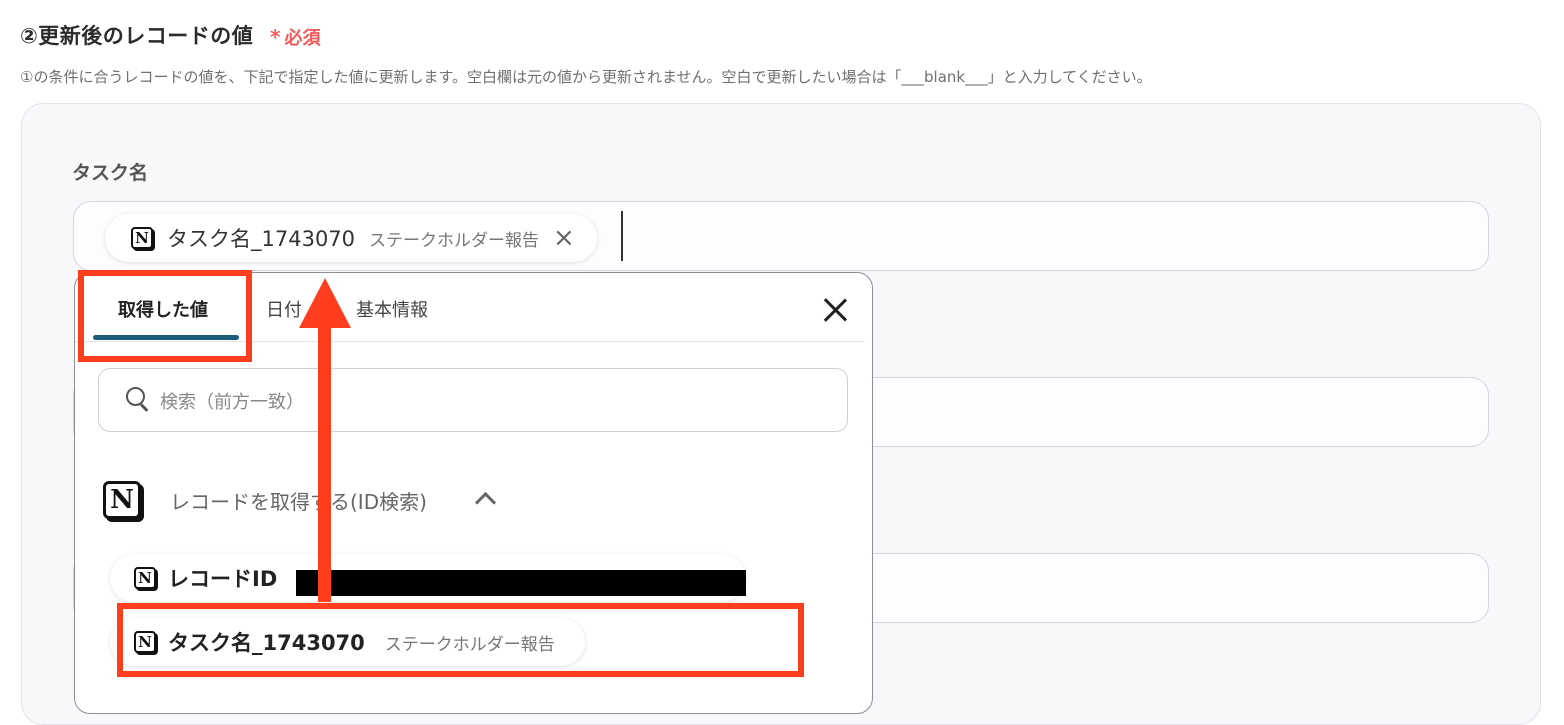 Image resolution: width=1564 pixels, height=725 pixels. What do you see at coordinates (302, 38) in the screenshot?
I see `required-label: 必須` at bounding box center [302, 38].